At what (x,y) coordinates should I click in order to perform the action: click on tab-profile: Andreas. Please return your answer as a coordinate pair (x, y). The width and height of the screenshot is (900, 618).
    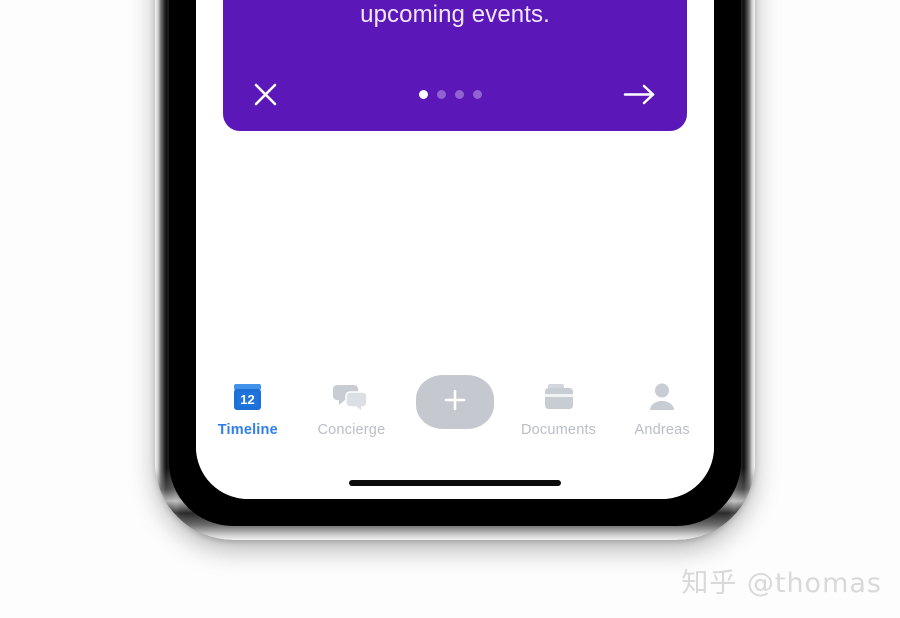
    Looking at the image, I should click on (662, 407).